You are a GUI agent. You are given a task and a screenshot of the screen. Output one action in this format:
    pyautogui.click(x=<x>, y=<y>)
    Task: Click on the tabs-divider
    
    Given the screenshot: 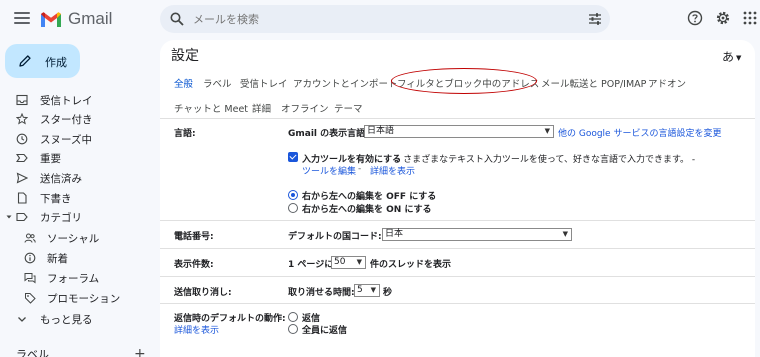 What is the action you would take?
    pyautogui.click(x=457, y=118)
    